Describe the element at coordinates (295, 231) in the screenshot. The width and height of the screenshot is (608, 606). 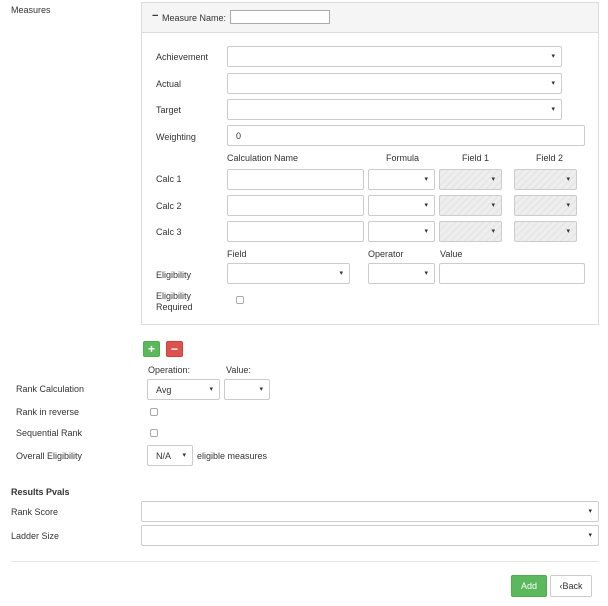
I see `calc3-name-input` at that location.